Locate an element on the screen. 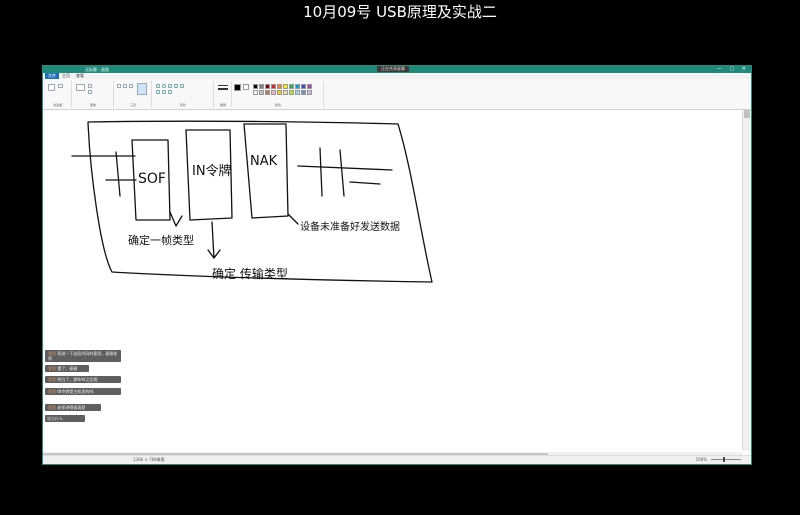 The height and width of the screenshot is (515, 800). sof-label: SOF is located at coordinates (152, 179).